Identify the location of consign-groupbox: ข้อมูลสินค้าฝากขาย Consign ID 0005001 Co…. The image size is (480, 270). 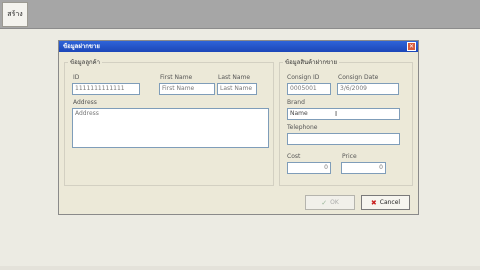
(346, 122).